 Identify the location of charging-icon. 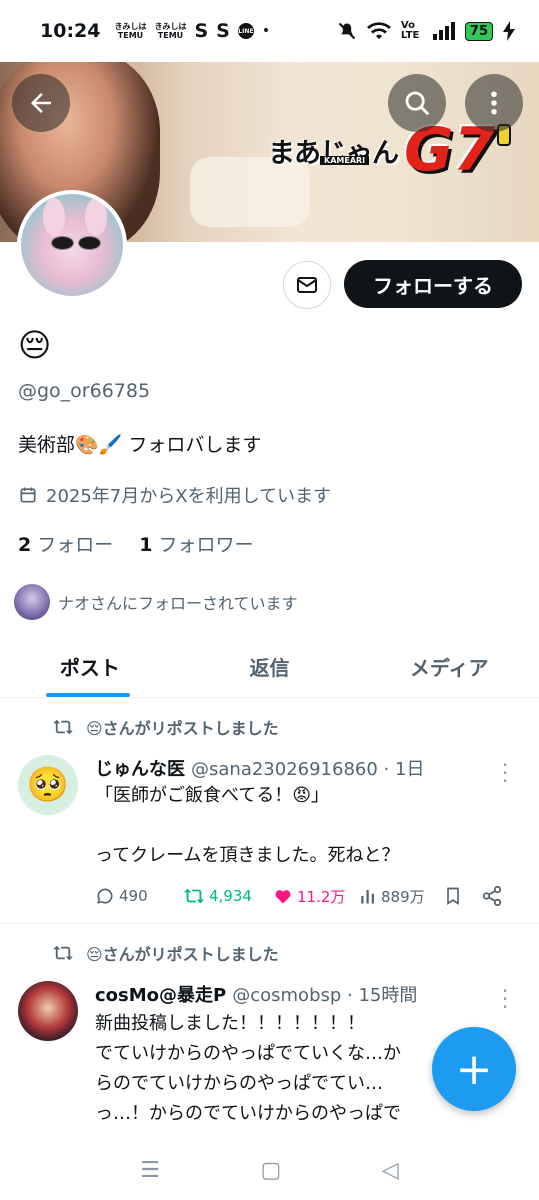
(509, 31).